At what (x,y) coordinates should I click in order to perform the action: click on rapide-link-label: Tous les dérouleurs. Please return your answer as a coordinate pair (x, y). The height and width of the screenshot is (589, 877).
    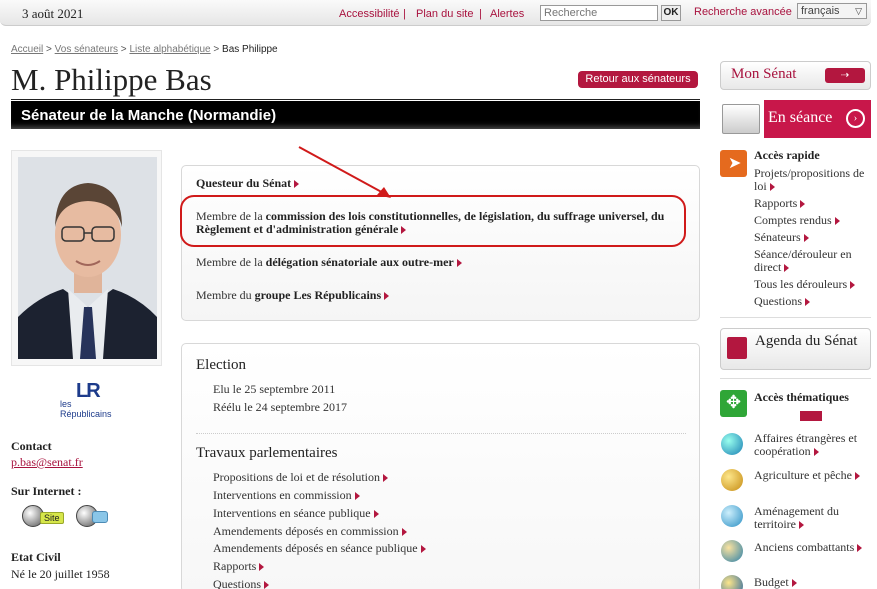
    Looking at the image, I should click on (801, 284).